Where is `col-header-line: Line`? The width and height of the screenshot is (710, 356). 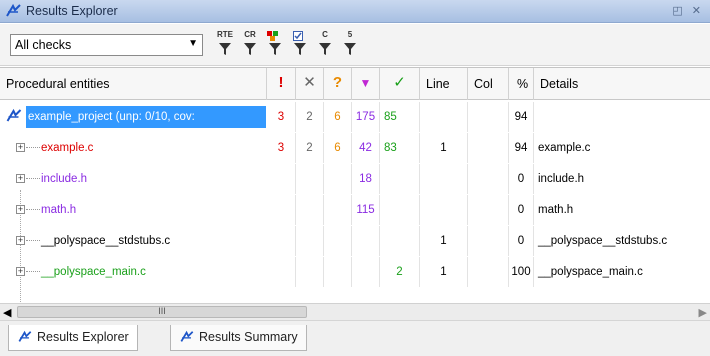
col-header-line: Line is located at coordinates (444, 84).